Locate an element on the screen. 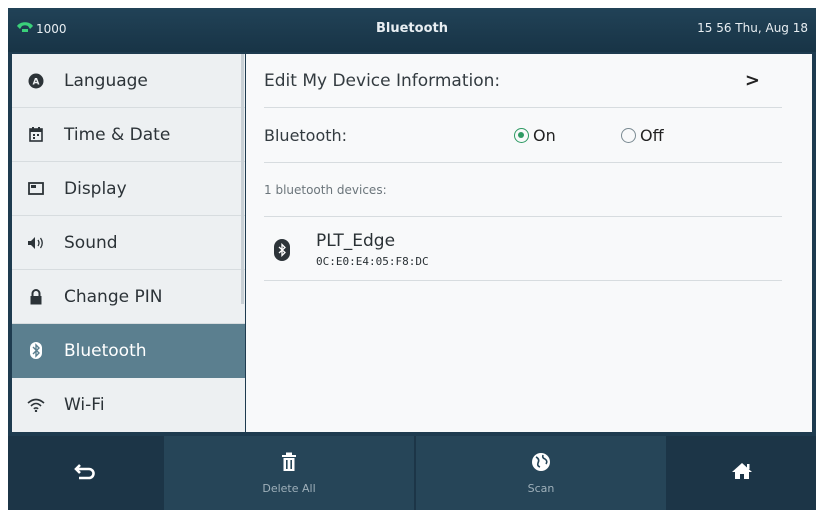 The image size is (824, 518). bluetooth-on-radio: On is located at coordinates (535, 135).